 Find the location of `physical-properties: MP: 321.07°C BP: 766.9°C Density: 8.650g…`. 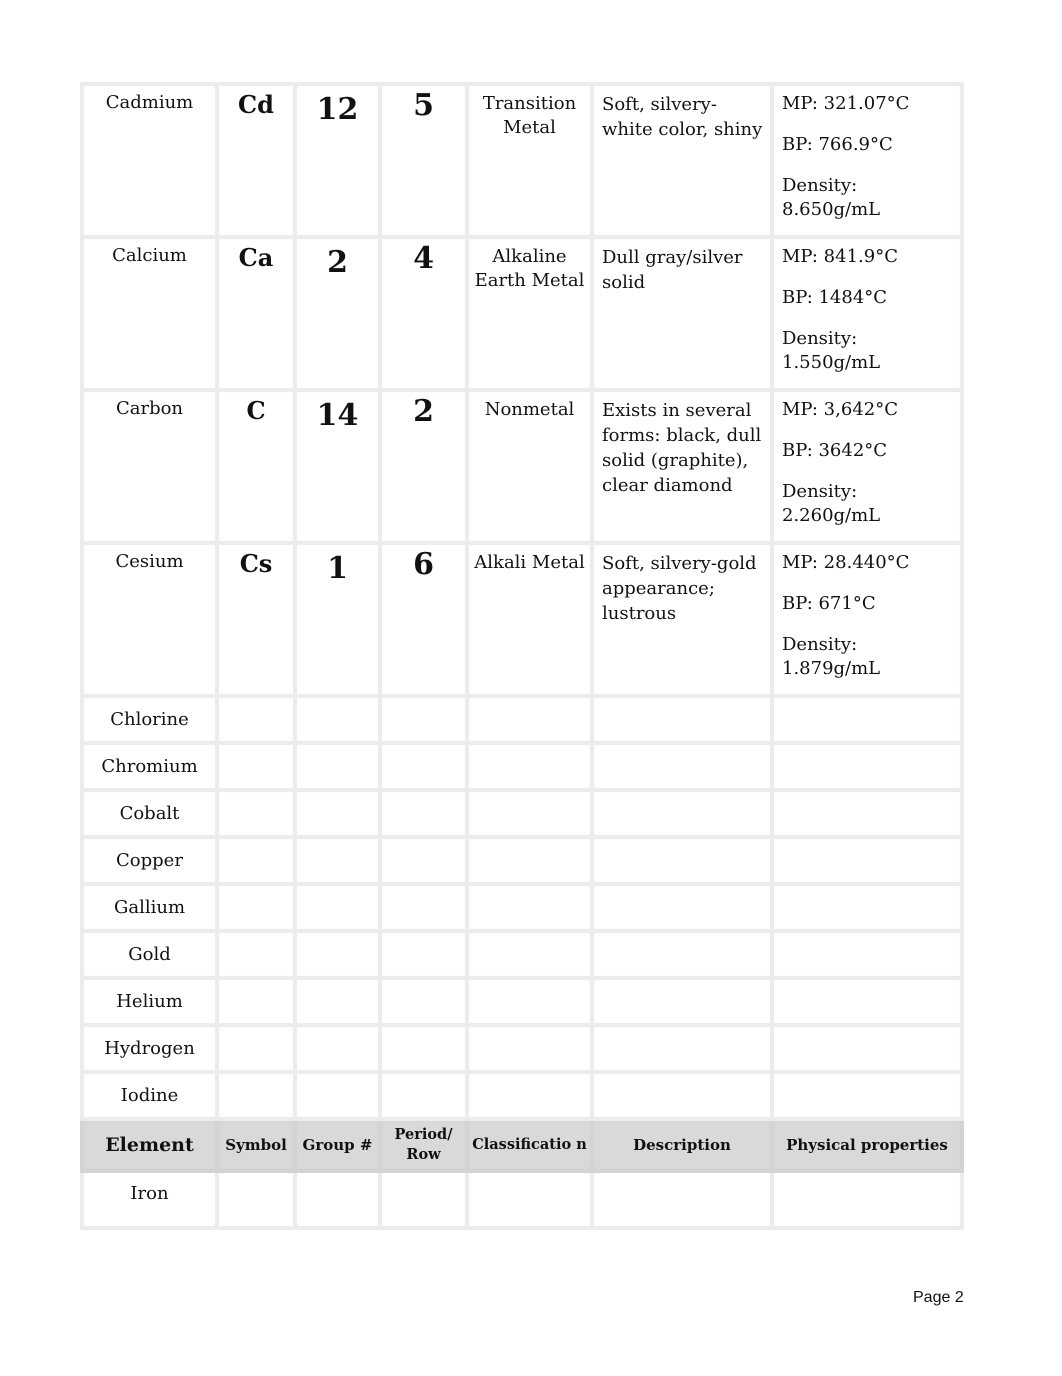

physical-properties: MP: 321.07°C BP: 766.9°C Density: 8.650g… is located at coordinates (867, 160).